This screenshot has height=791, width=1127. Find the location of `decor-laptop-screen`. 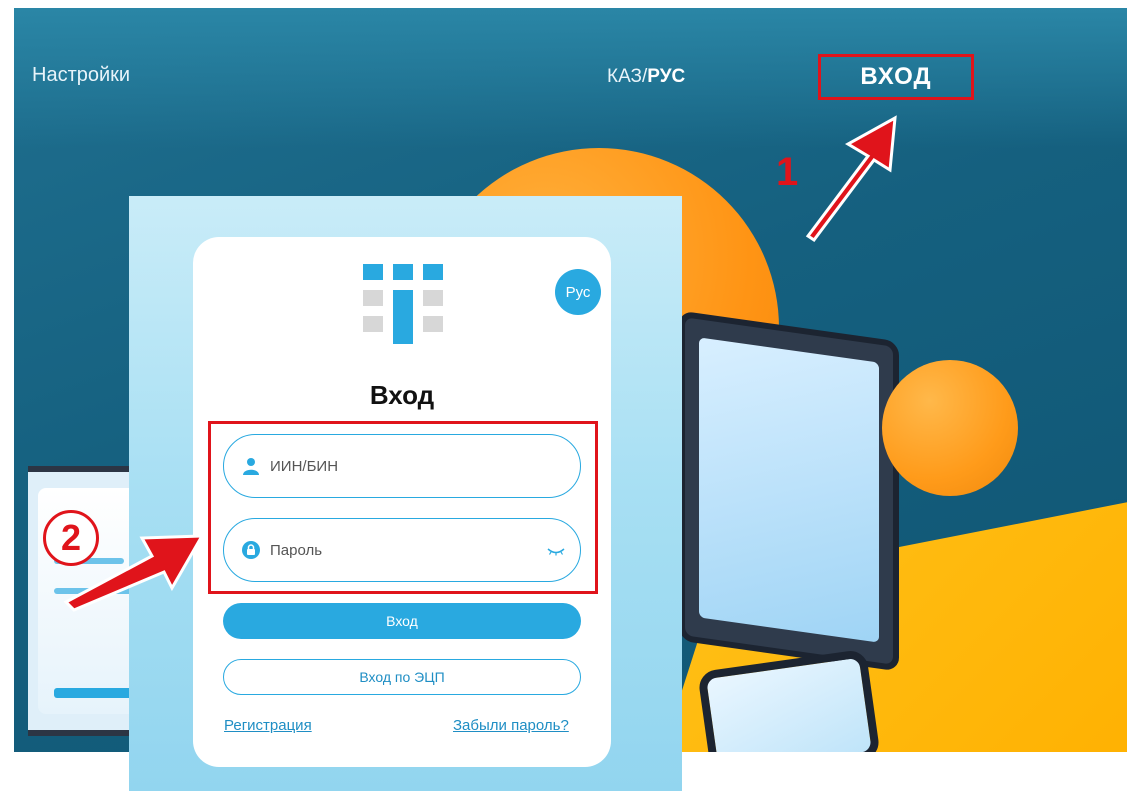

decor-laptop-screen is located at coordinates (789, 490).